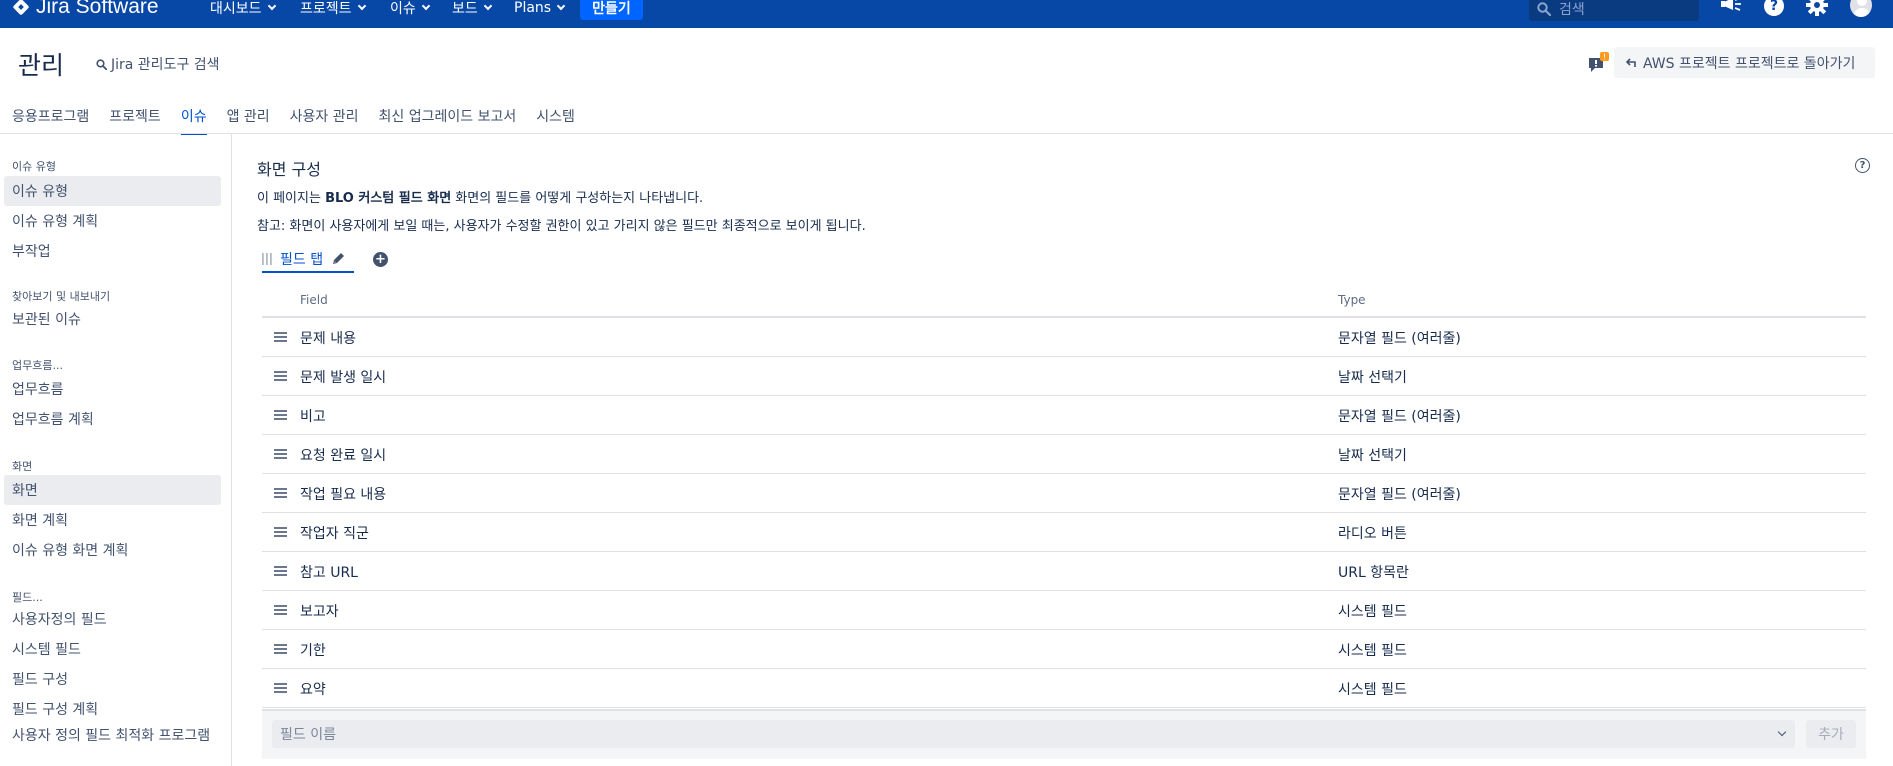 The width and height of the screenshot is (1893, 766). I want to click on table-row: 기한 시스템 필드, so click(1064, 649).